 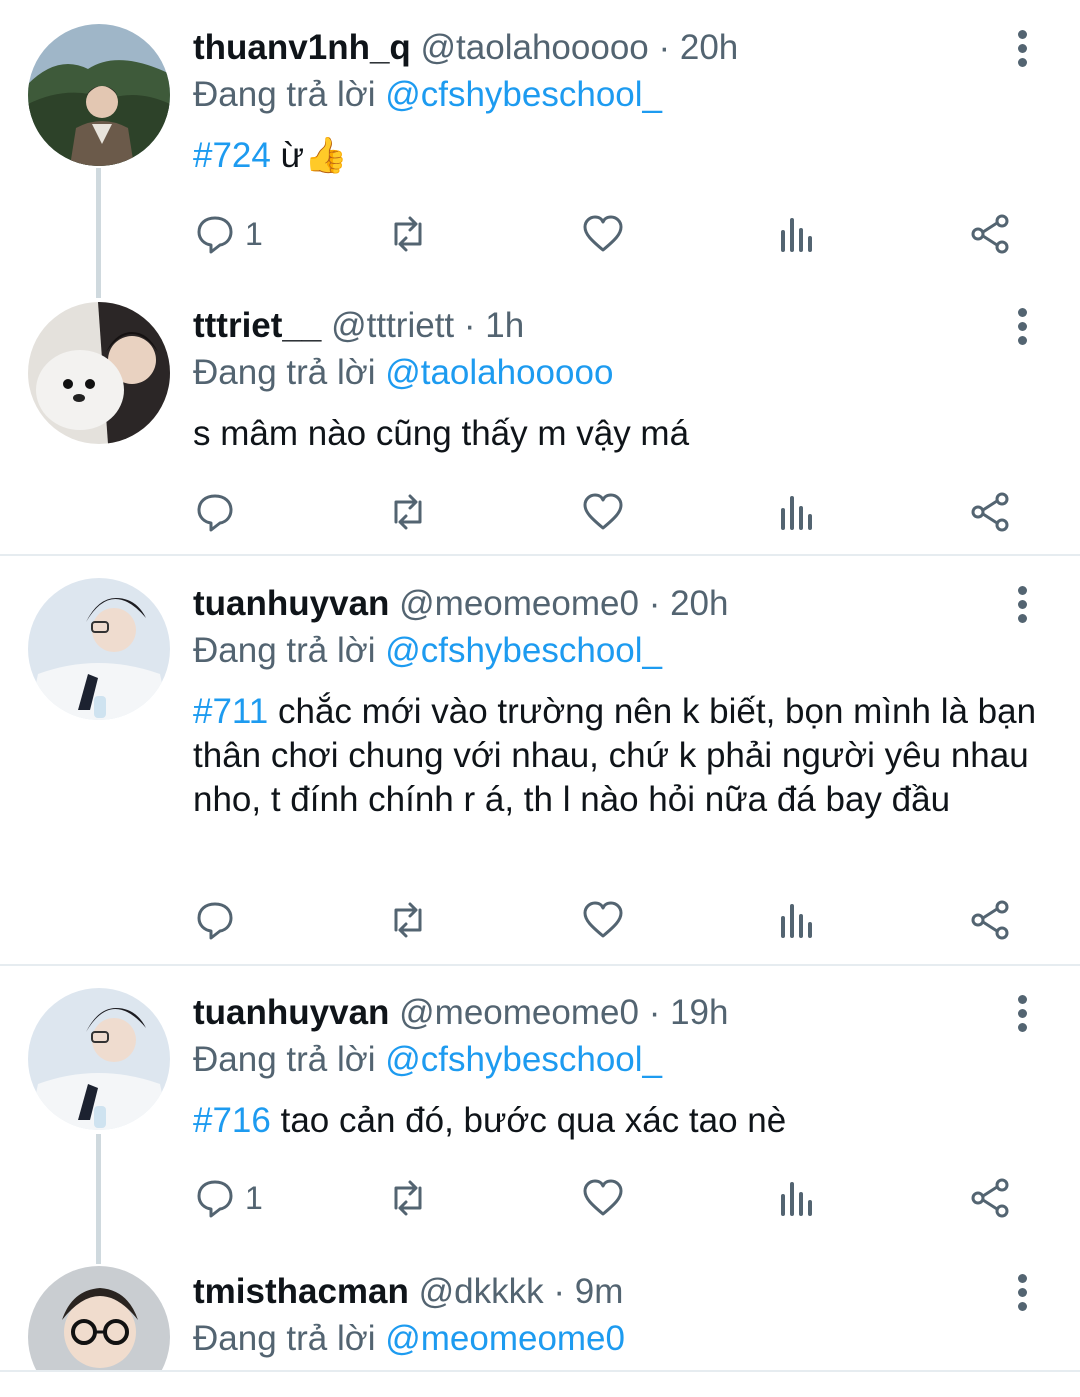 I want to click on tweet-body: s mâm nào cũng thấy m vậy má, so click(x=441, y=433).